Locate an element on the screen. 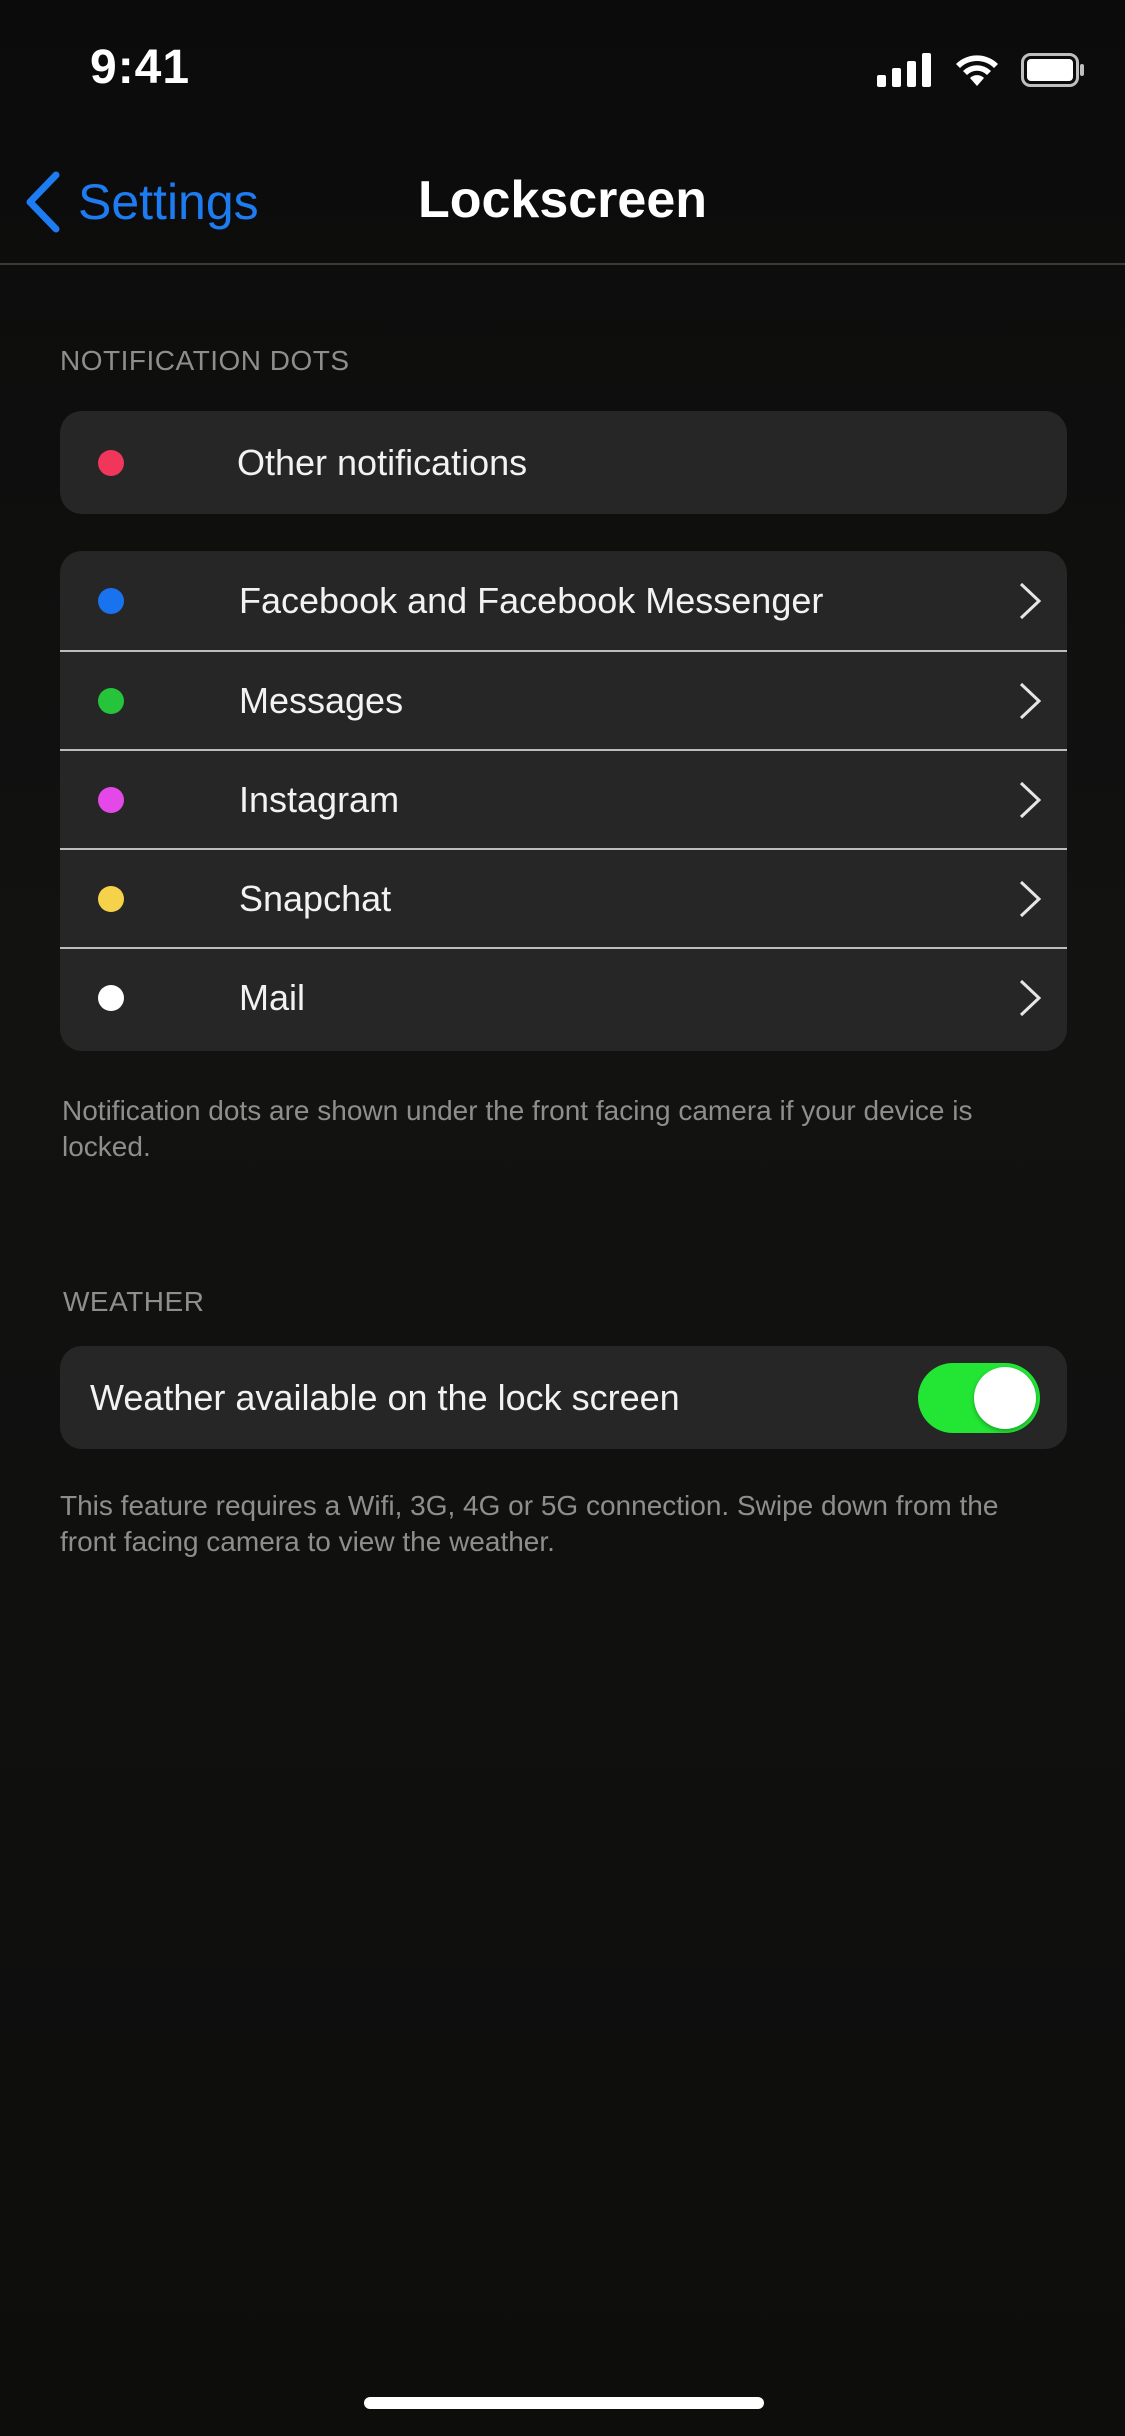 Image resolution: width=1125 pixels, height=2436 pixels. list-item-facebook: Facebook and Facebook Messenger is located at coordinates (563, 600).